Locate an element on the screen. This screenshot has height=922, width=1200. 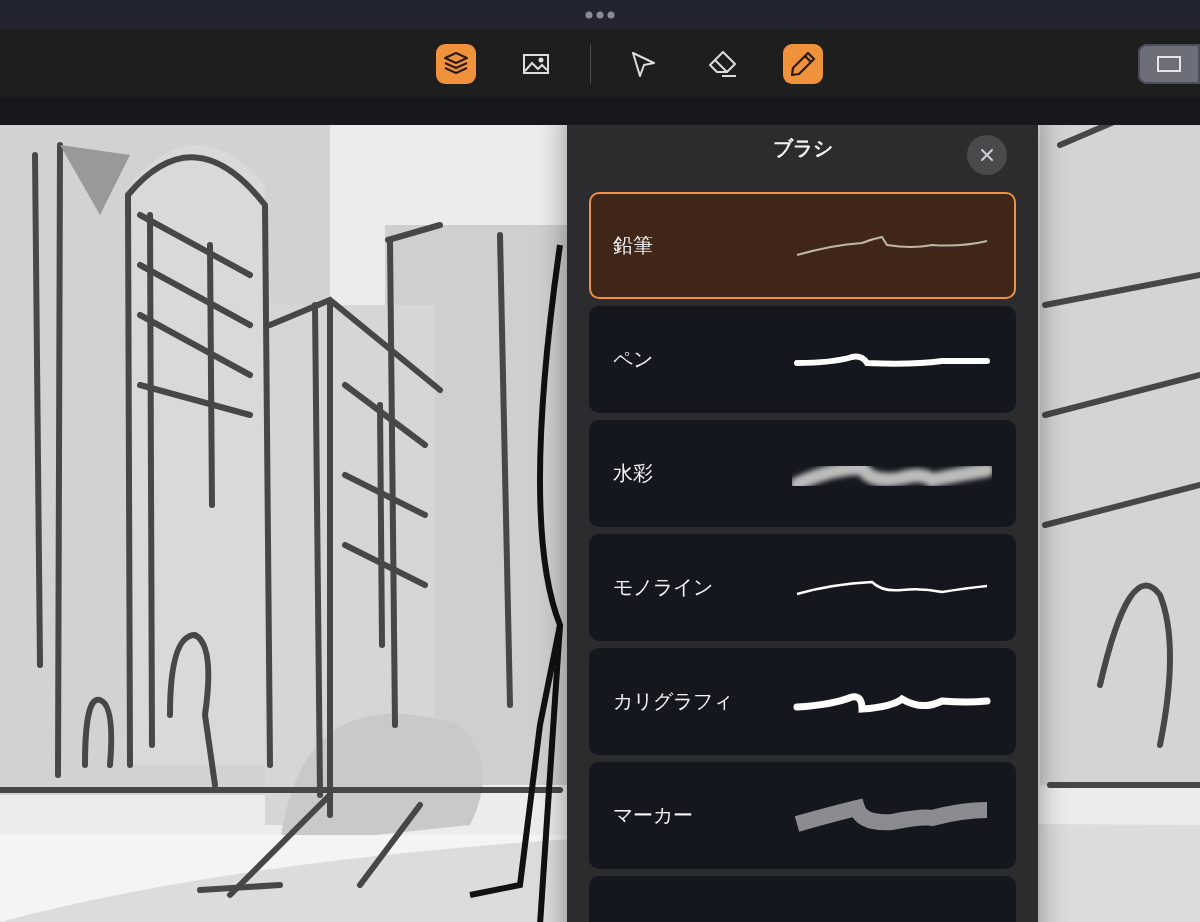
brush-name: マーカー is located at coordinates (653, 815).